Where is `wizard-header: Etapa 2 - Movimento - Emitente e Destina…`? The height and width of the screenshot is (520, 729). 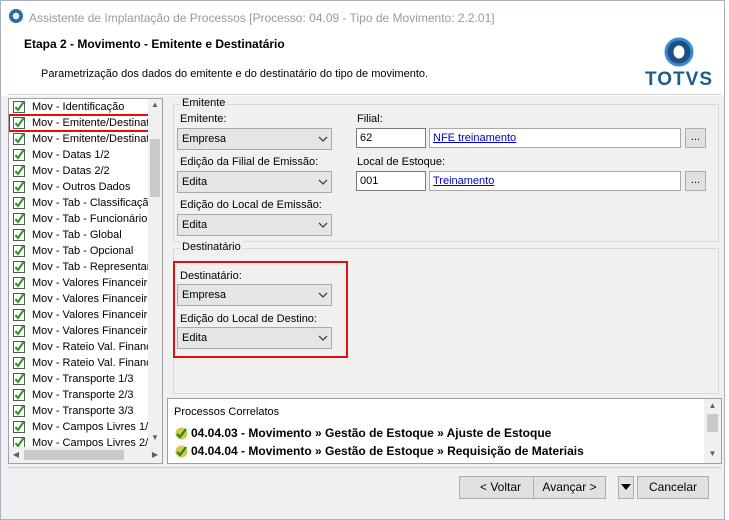
wizard-header: Etapa 2 - Movimento - Emitente e Destina… is located at coordinates (364, 63).